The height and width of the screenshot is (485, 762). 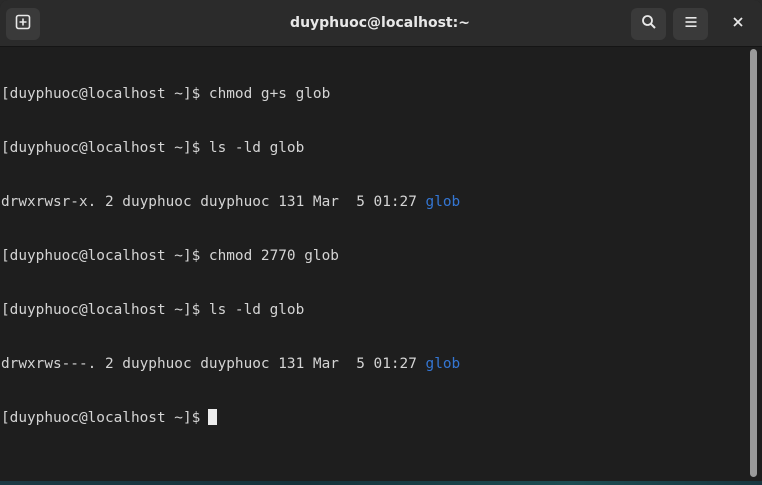 I want to click on header-bar: duyphuoc@localhost:~, so click(x=381, y=23).